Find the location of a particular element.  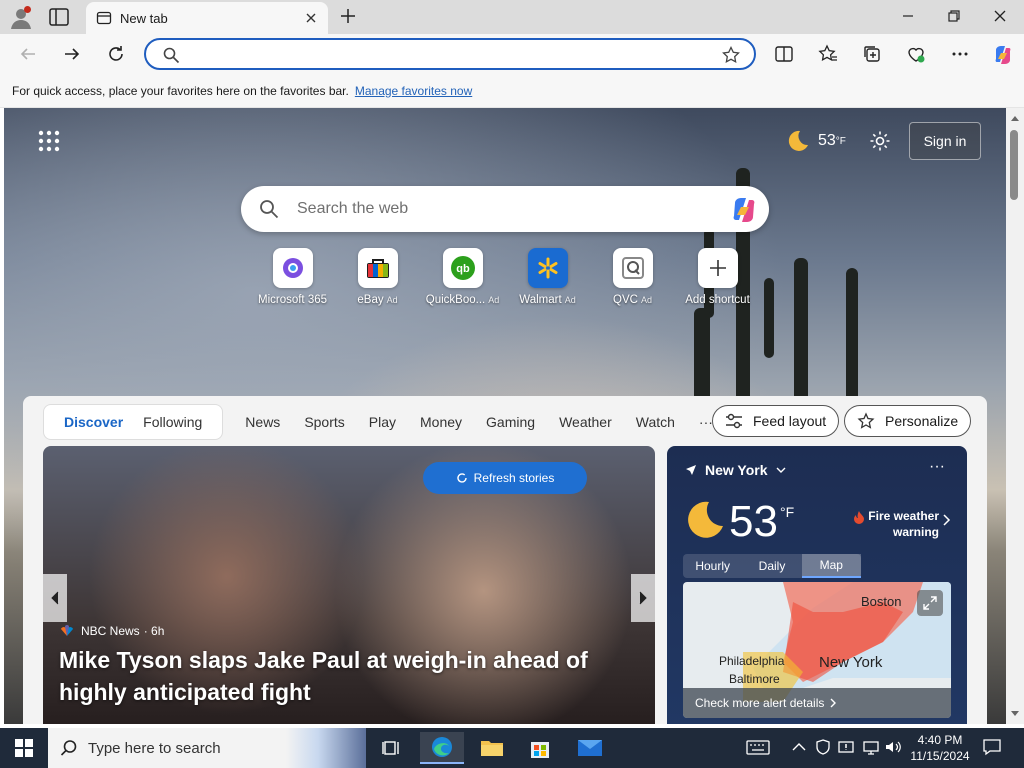

carousel-next-button is located at coordinates (643, 598).